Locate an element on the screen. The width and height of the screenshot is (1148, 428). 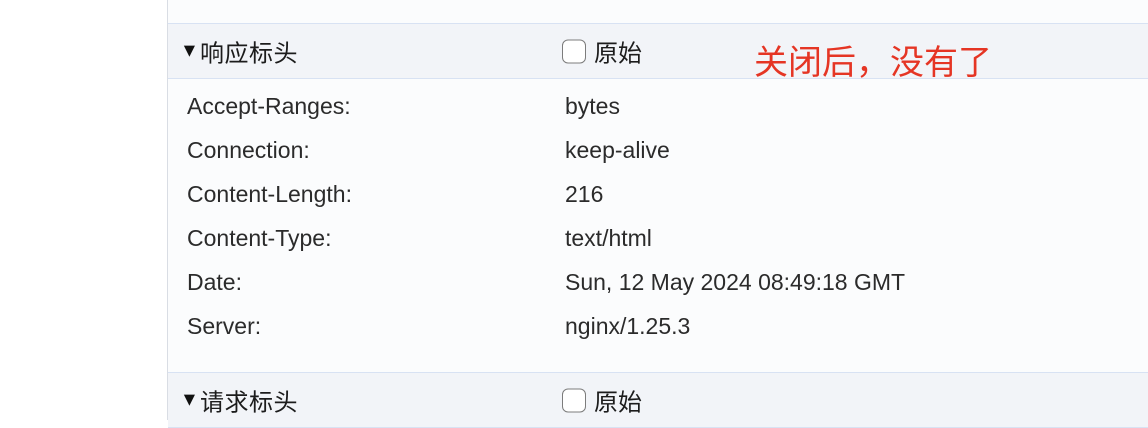
header-name: Server: is located at coordinates (224, 326).